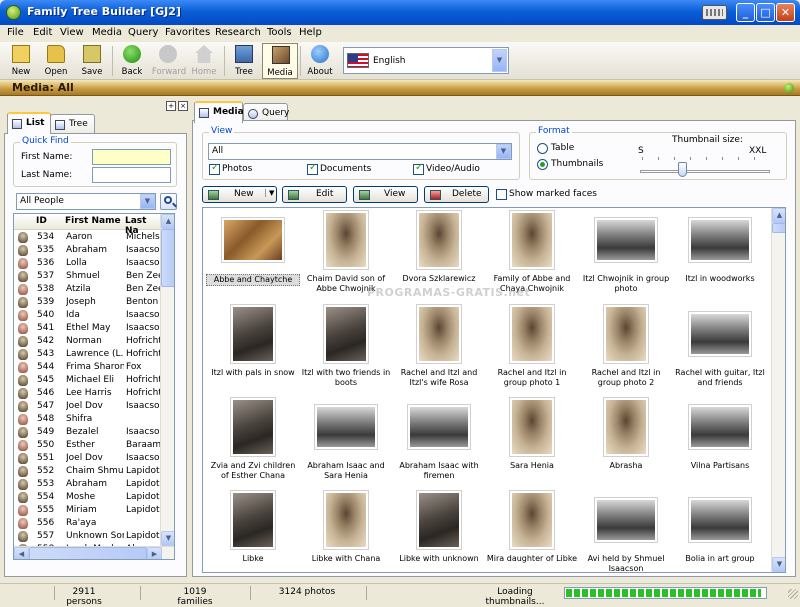 The width and height of the screenshot is (800, 607). I want to click on minimize-button: _, so click(745, 12).